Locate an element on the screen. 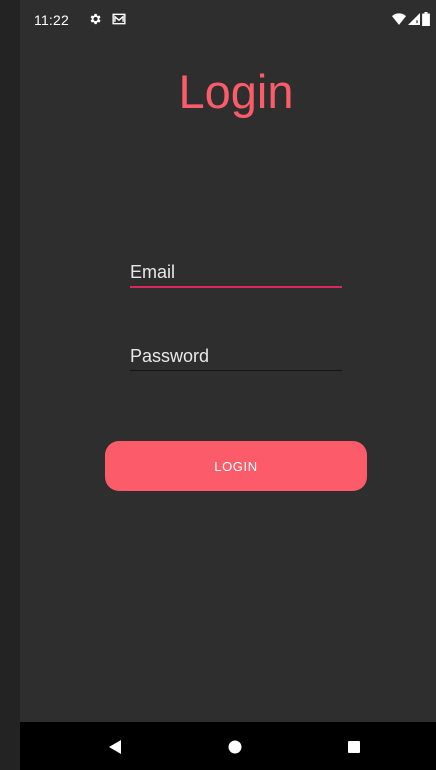 This screenshot has height=770, width=436. password-field-container is located at coordinates (236, 357).